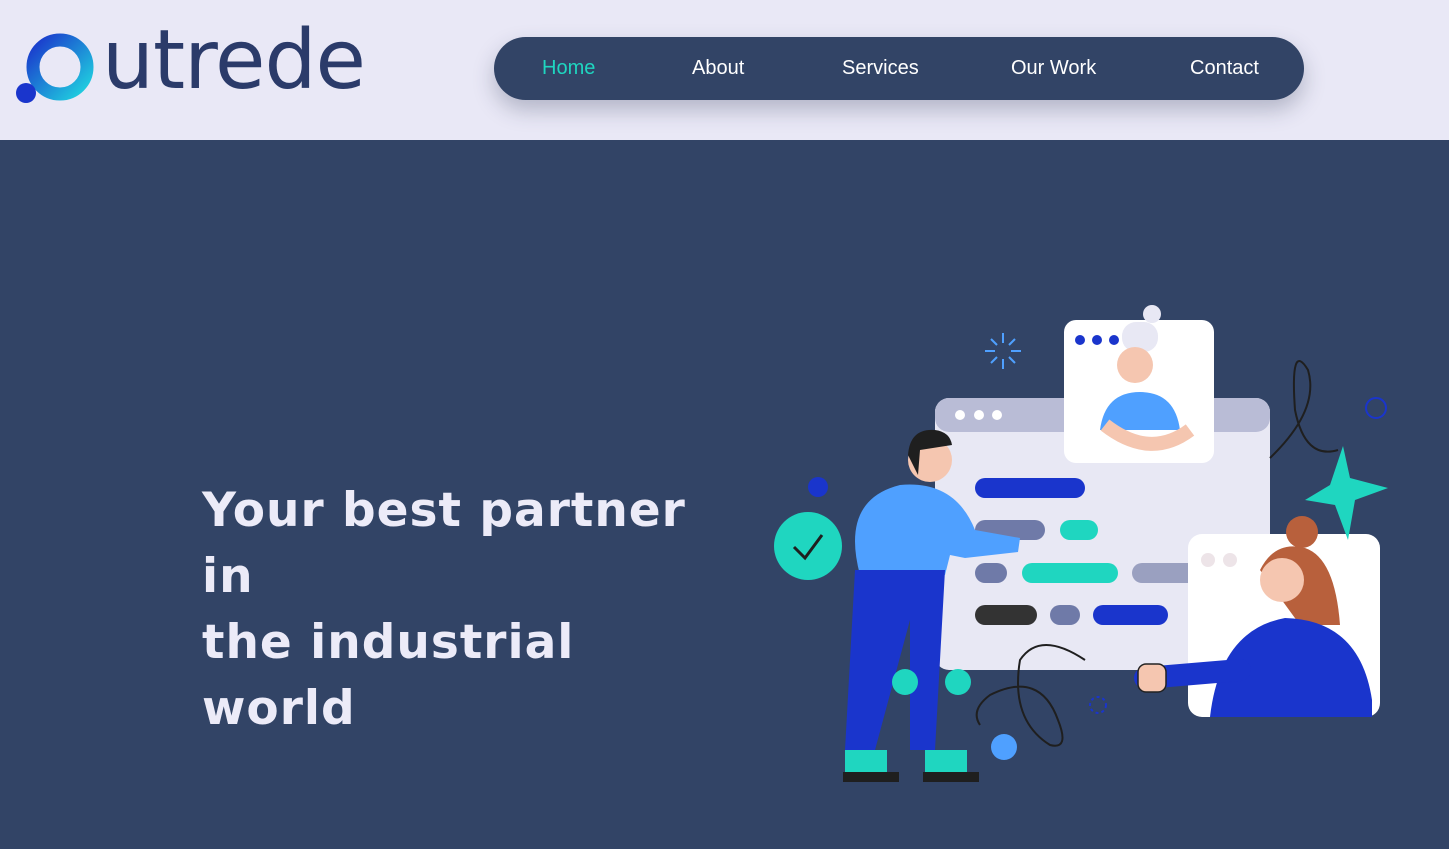 The image size is (1449, 849). I want to click on hero-heading-line-1: Your best partner in, so click(444, 543).